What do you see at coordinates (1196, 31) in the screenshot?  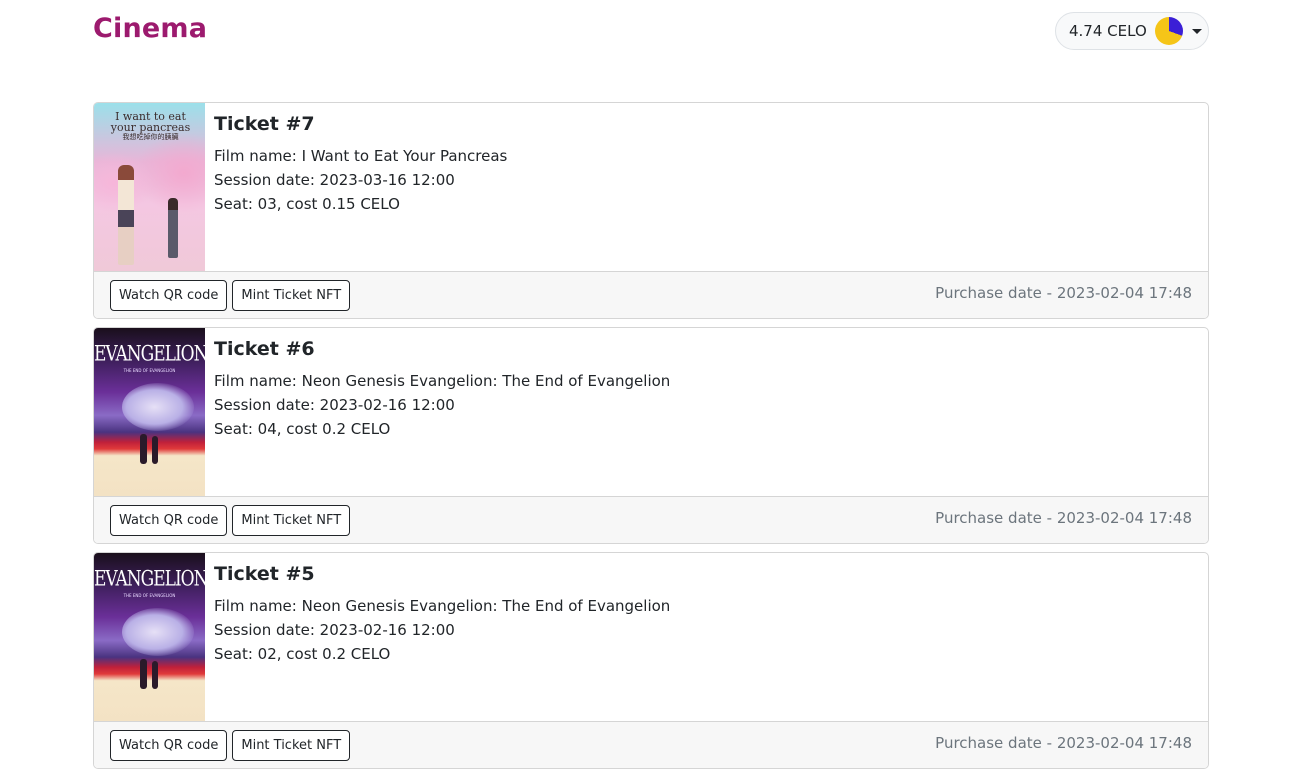 I see `chevron-down-icon` at bounding box center [1196, 31].